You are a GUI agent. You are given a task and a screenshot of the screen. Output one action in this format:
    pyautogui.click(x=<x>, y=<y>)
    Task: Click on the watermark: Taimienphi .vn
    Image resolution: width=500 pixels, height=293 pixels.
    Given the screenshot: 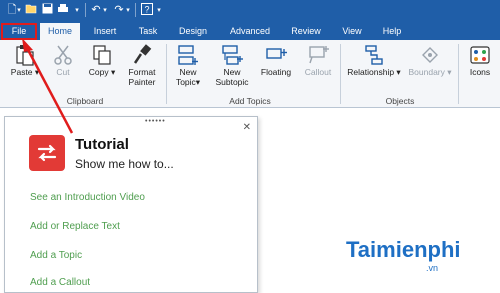 What is the action you would take?
    pyautogui.click(x=421, y=256)
    